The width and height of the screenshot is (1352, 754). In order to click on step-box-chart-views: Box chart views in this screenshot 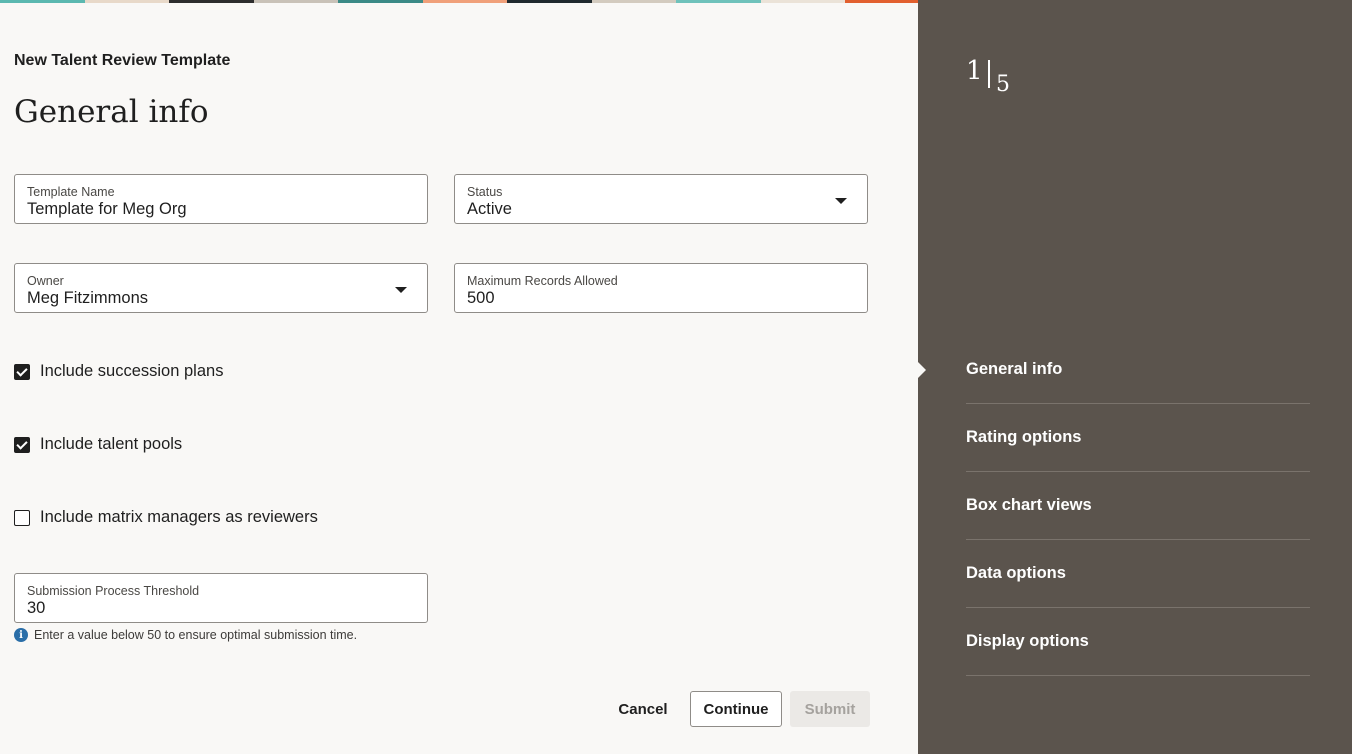, I will do `click(1138, 506)`.